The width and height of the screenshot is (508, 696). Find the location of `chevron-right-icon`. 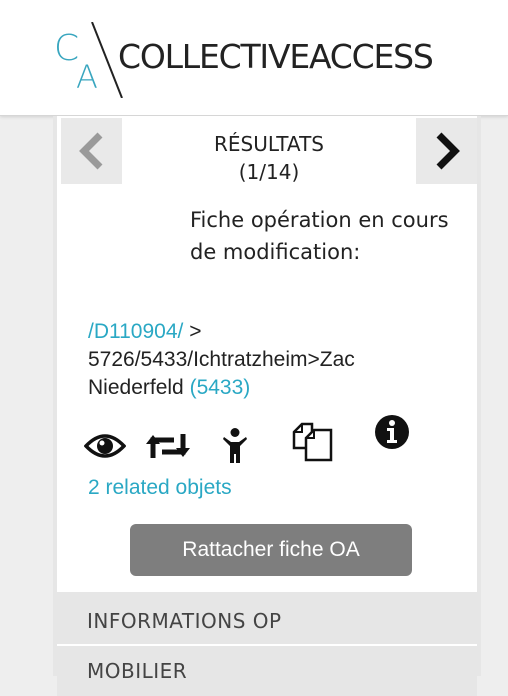

chevron-right-icon is located at coordinates (448, 151).